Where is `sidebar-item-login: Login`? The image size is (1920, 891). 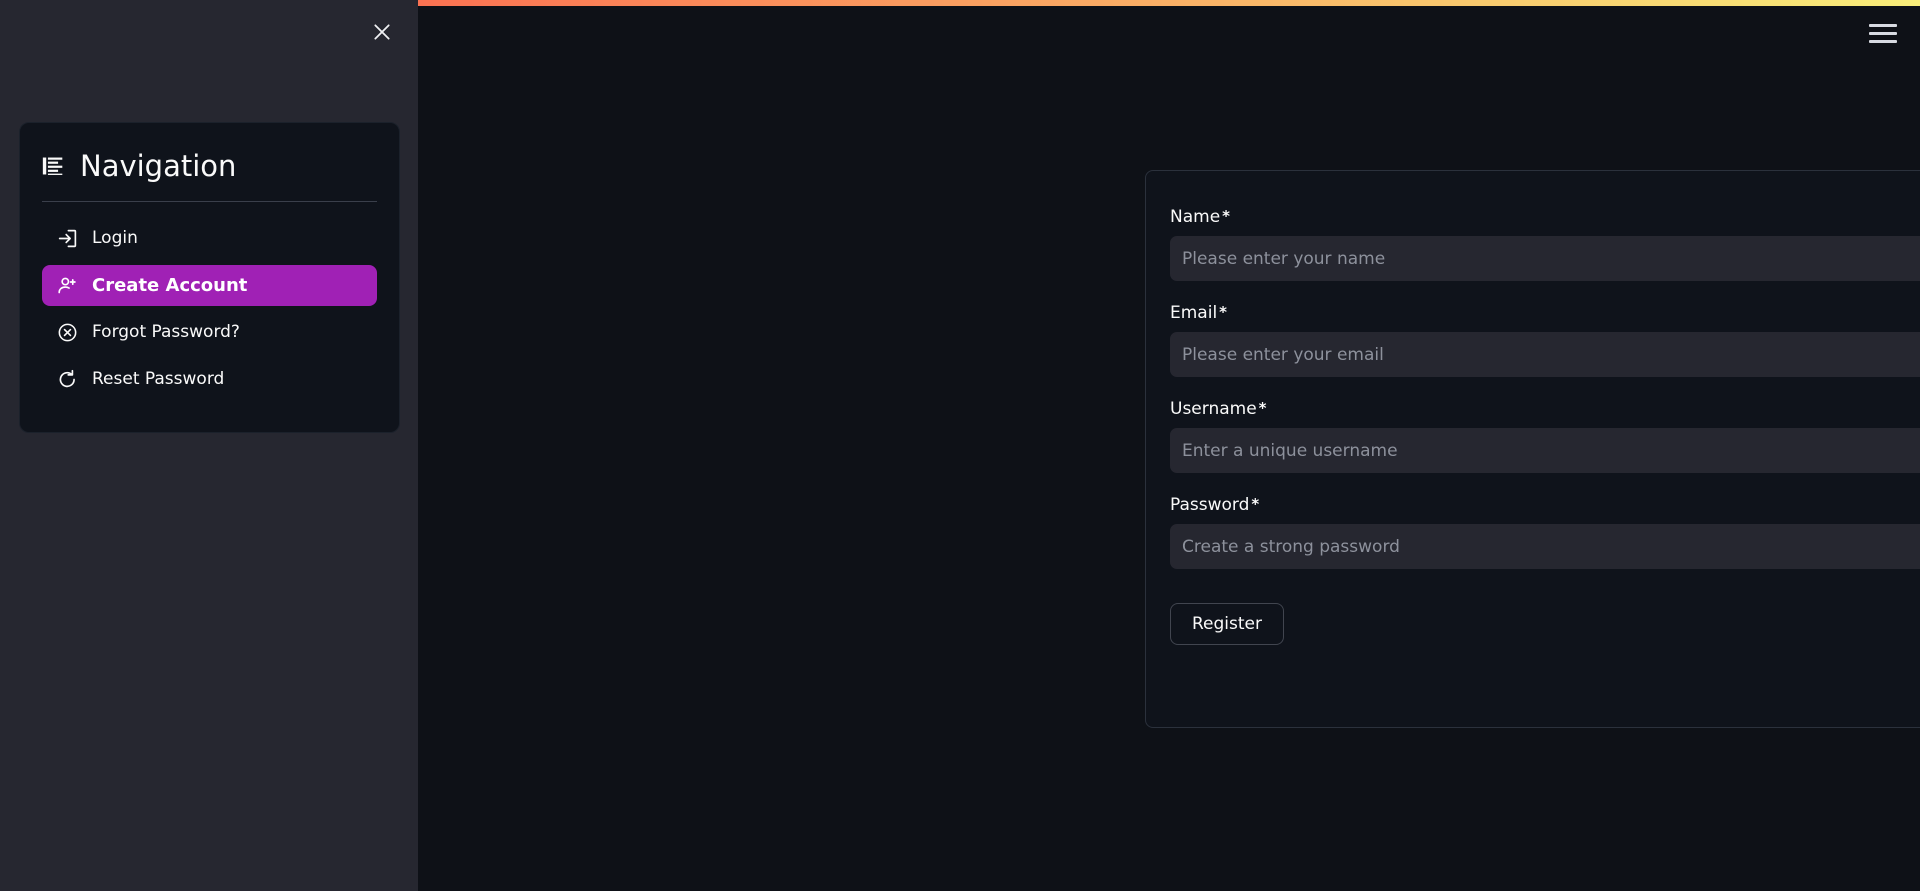 sidebar-item-login: Login is located at coordinates (209, 238).